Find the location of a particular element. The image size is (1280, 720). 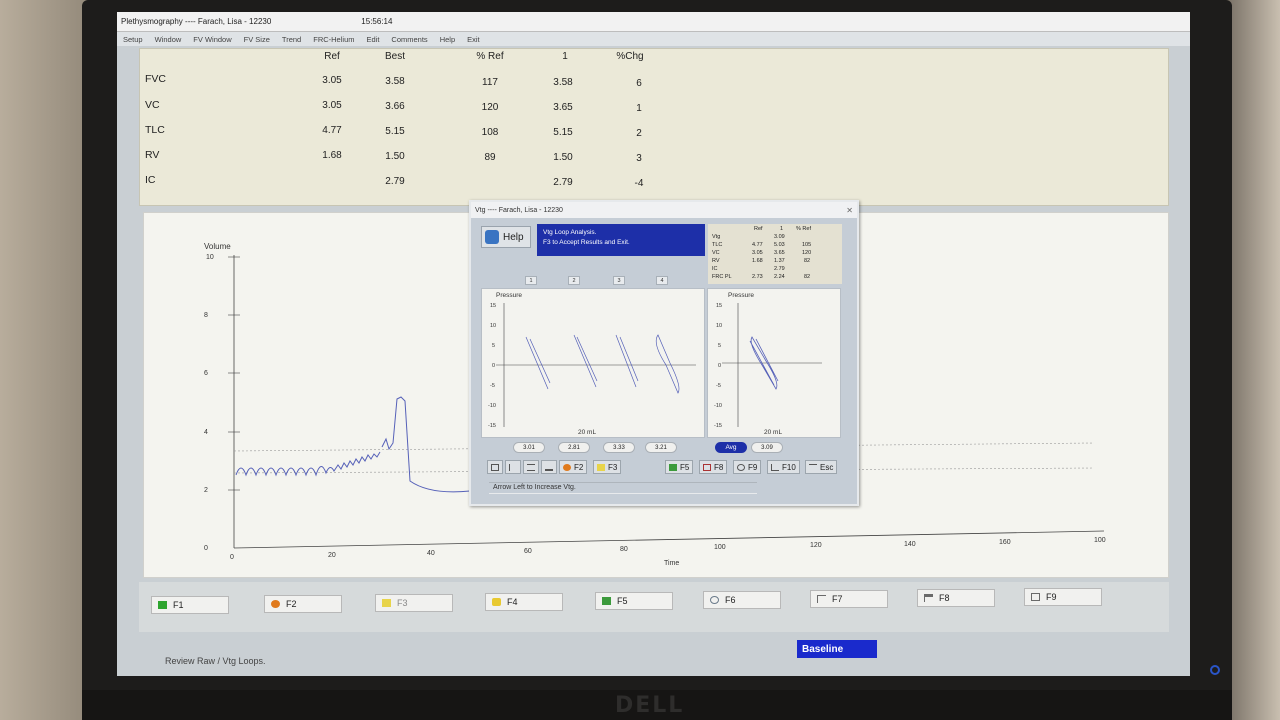

y-tick-label: 2 is located at coordinates (206, 490).